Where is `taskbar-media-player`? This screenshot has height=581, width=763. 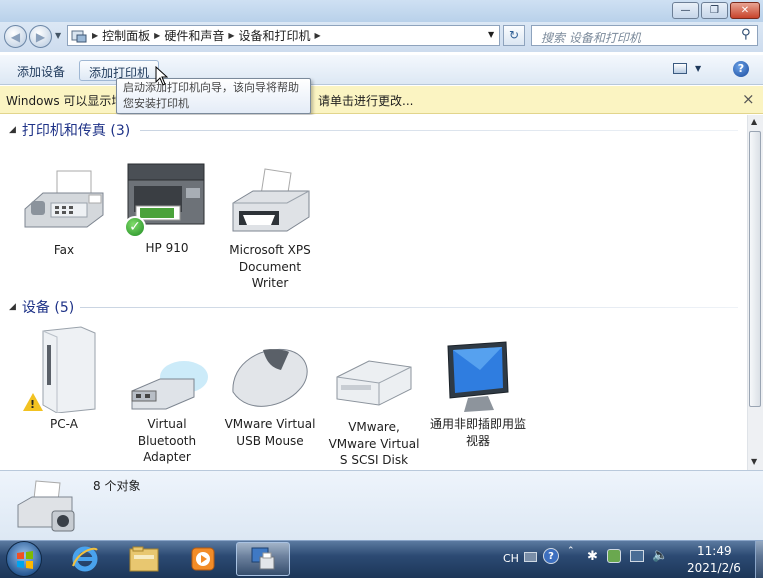
taskbar-media-player is located at coordinates (203, 559).